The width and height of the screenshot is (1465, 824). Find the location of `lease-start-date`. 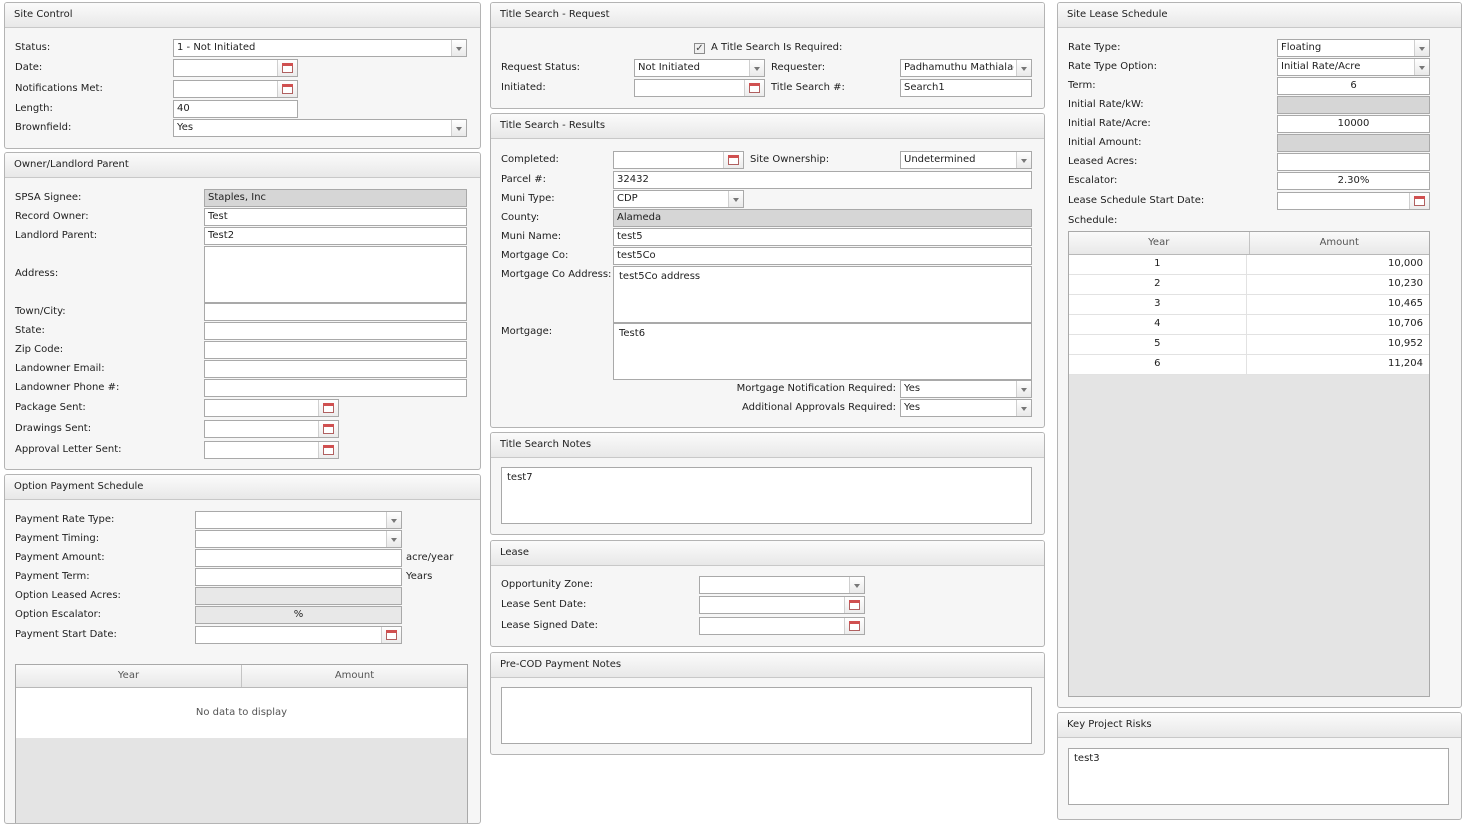

lease-start-date is located at coordinates (1353, 201).